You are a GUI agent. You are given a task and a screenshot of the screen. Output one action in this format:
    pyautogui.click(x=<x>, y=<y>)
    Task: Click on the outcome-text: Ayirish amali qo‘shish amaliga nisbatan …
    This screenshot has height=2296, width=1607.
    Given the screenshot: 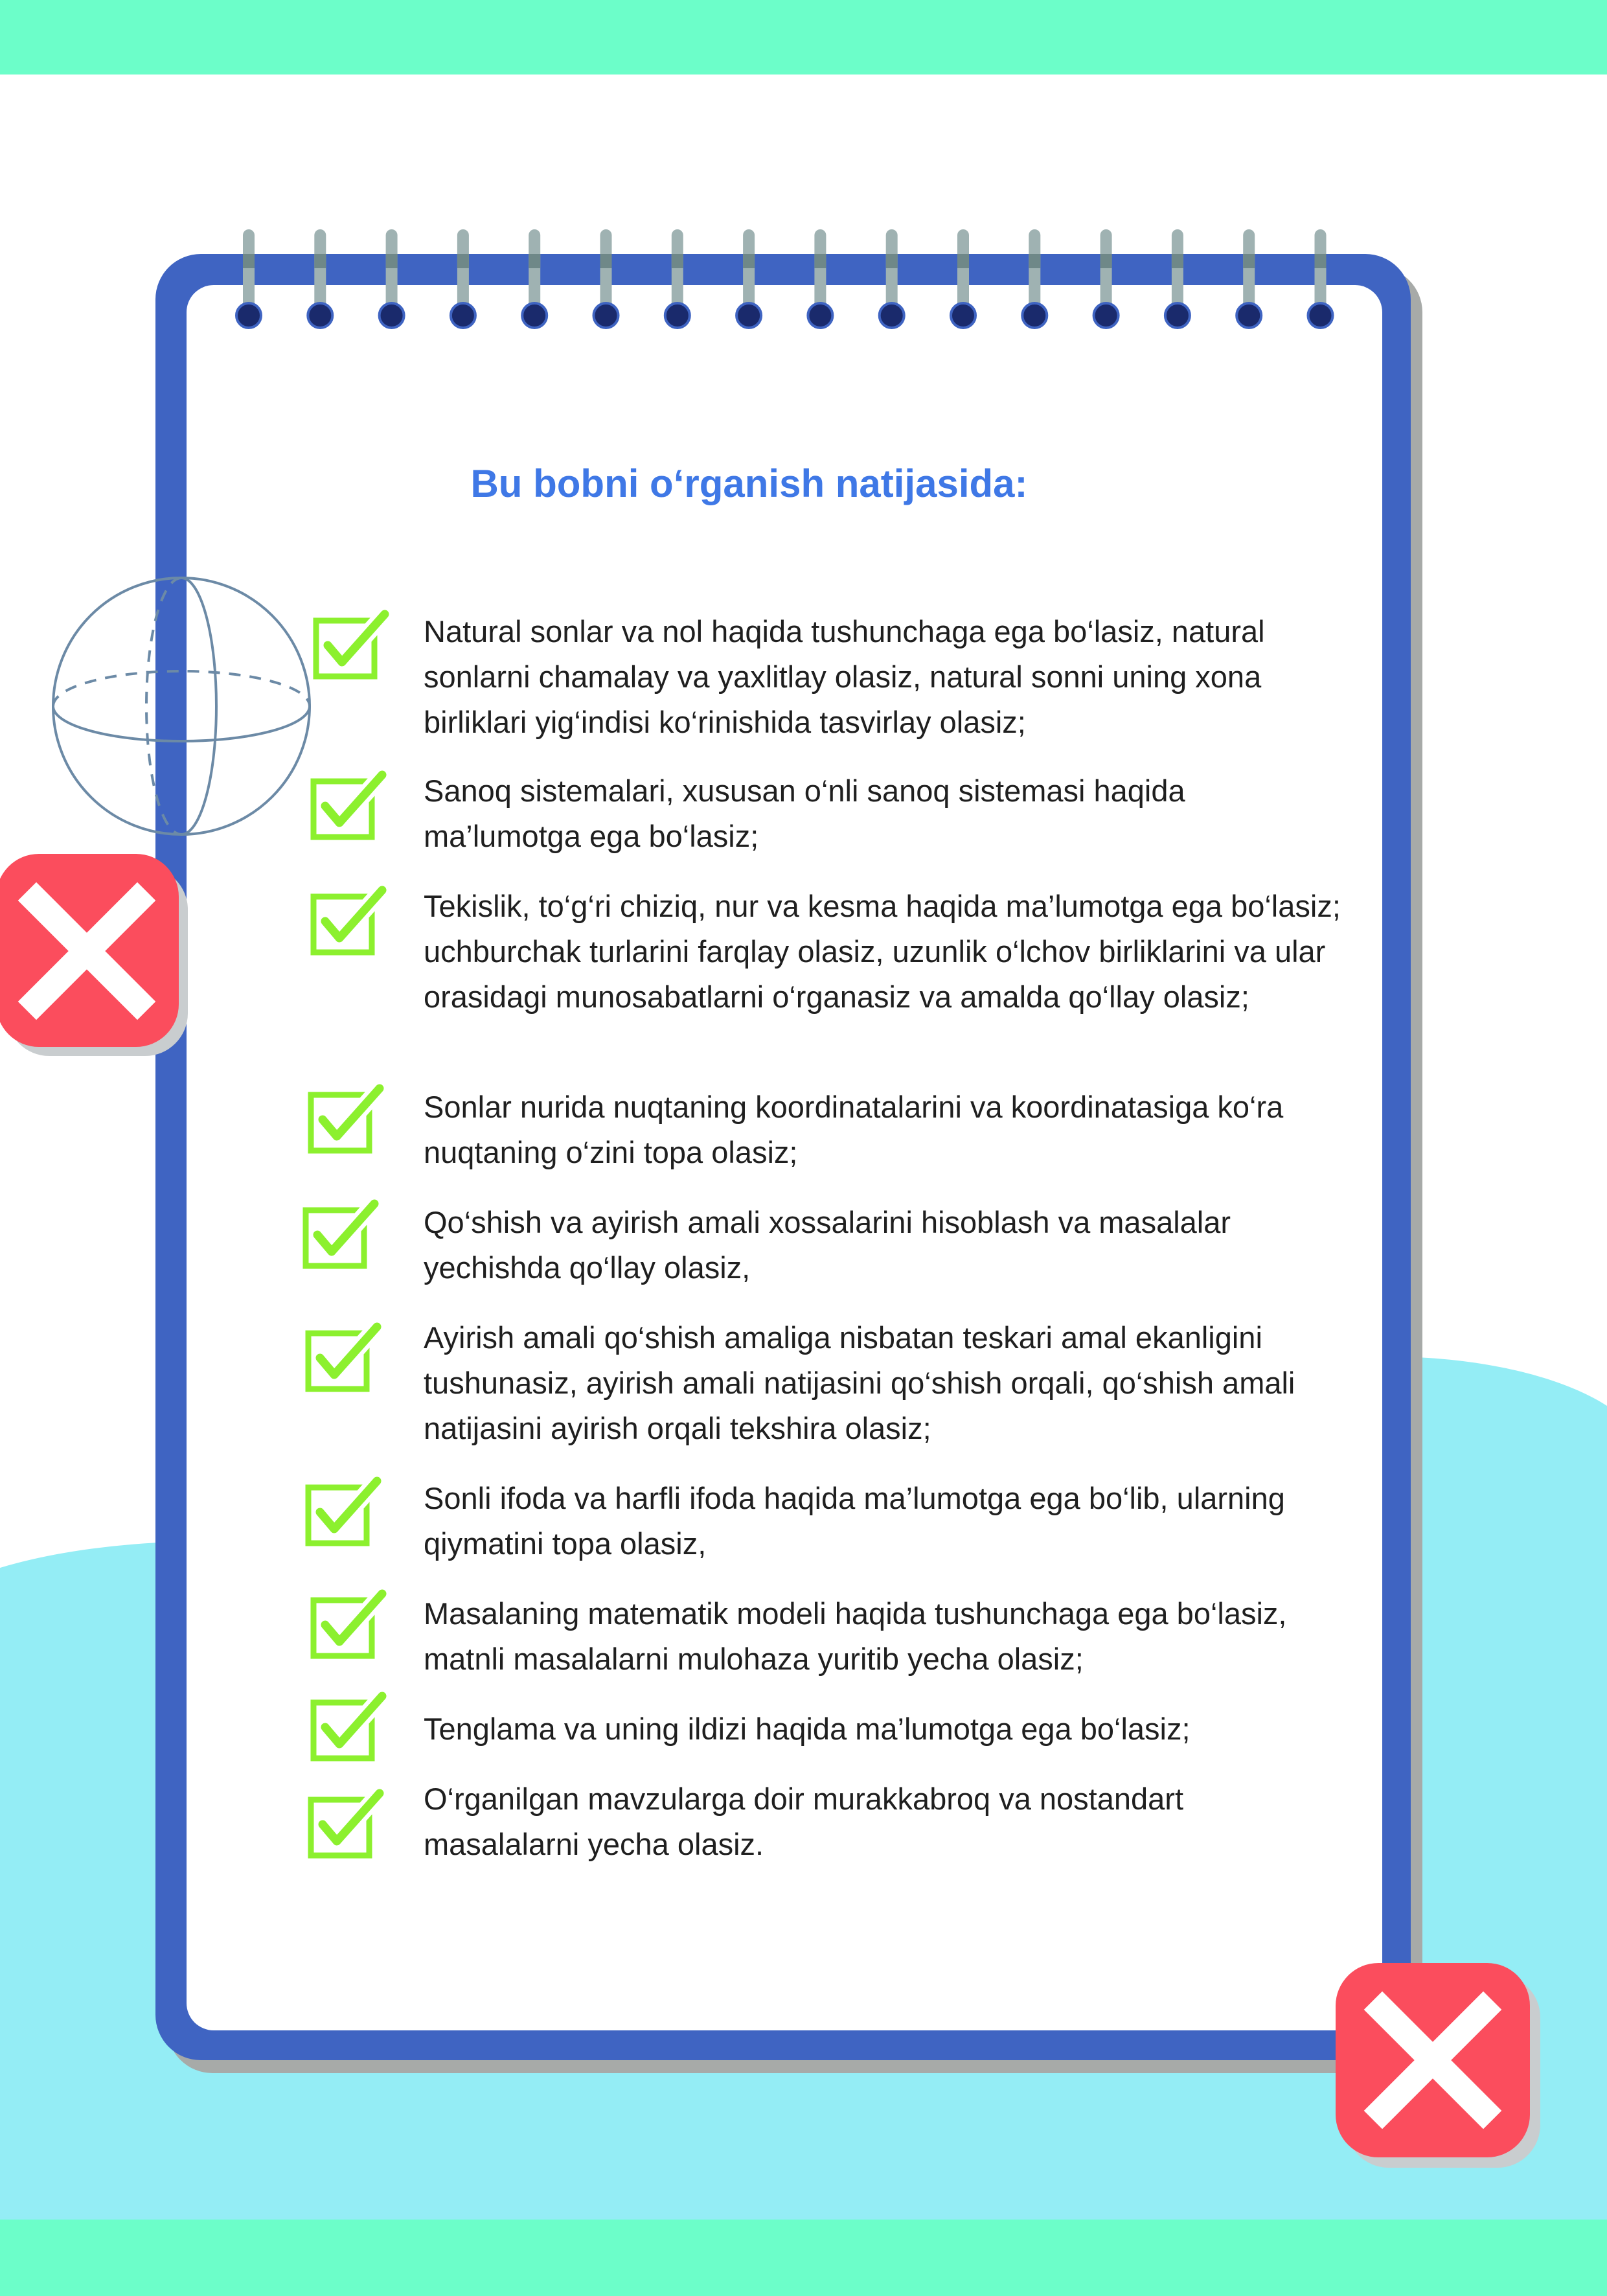 What is the action you would take?
    pyautogui.click(x=859, y=1382)
    